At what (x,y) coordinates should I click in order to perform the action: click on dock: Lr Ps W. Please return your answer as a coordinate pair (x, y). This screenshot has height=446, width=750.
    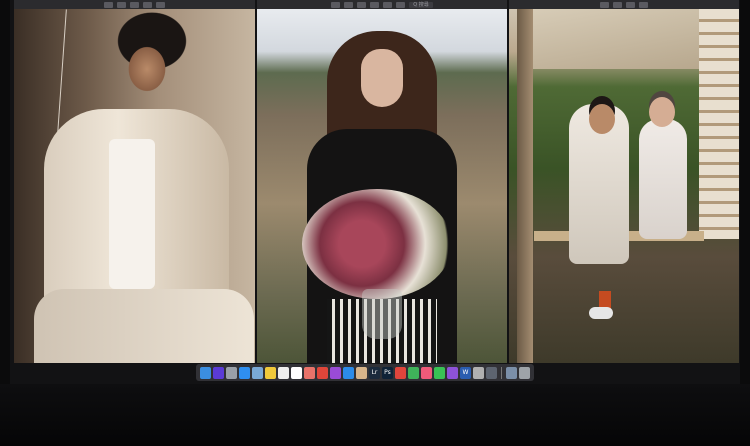
    Looking at the image, I should click on (365, 372).